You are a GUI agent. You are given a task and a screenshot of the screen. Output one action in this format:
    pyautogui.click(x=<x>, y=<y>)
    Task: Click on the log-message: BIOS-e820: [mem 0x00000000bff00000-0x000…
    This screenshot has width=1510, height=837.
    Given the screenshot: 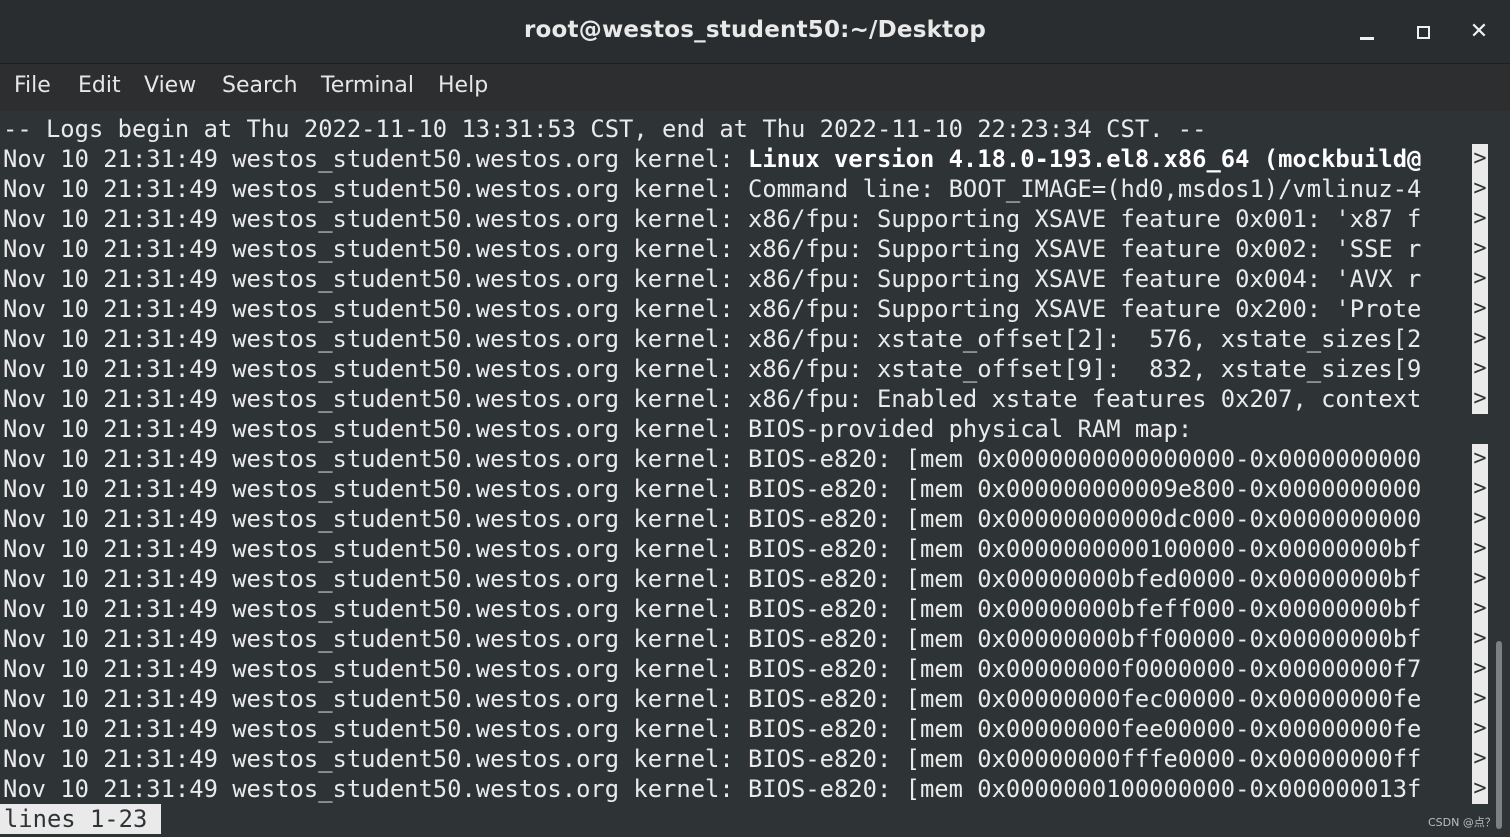 What is the action you would take?
    pyautogui.click(x=1085, y=639)
    